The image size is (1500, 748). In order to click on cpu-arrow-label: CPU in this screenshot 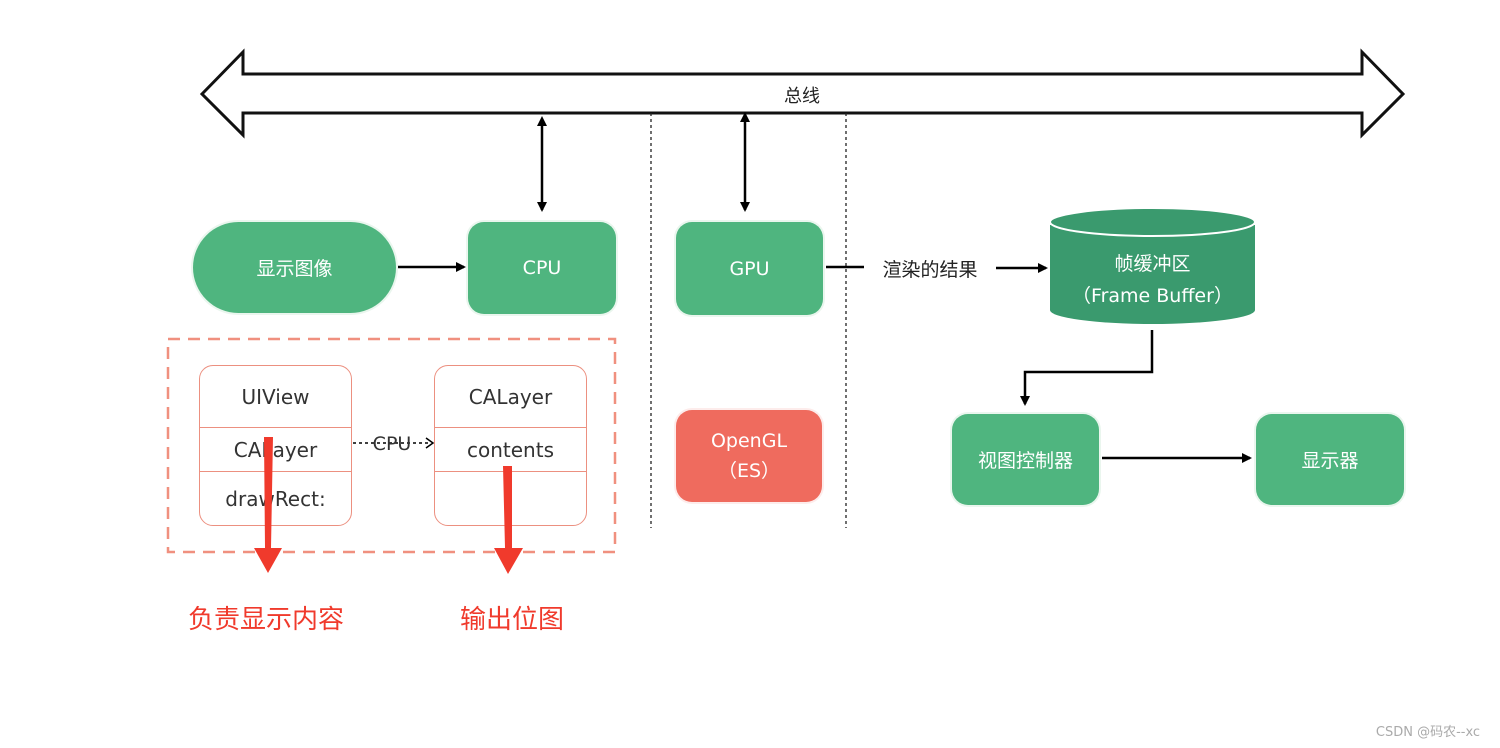, I will do `click(392, 444)`.